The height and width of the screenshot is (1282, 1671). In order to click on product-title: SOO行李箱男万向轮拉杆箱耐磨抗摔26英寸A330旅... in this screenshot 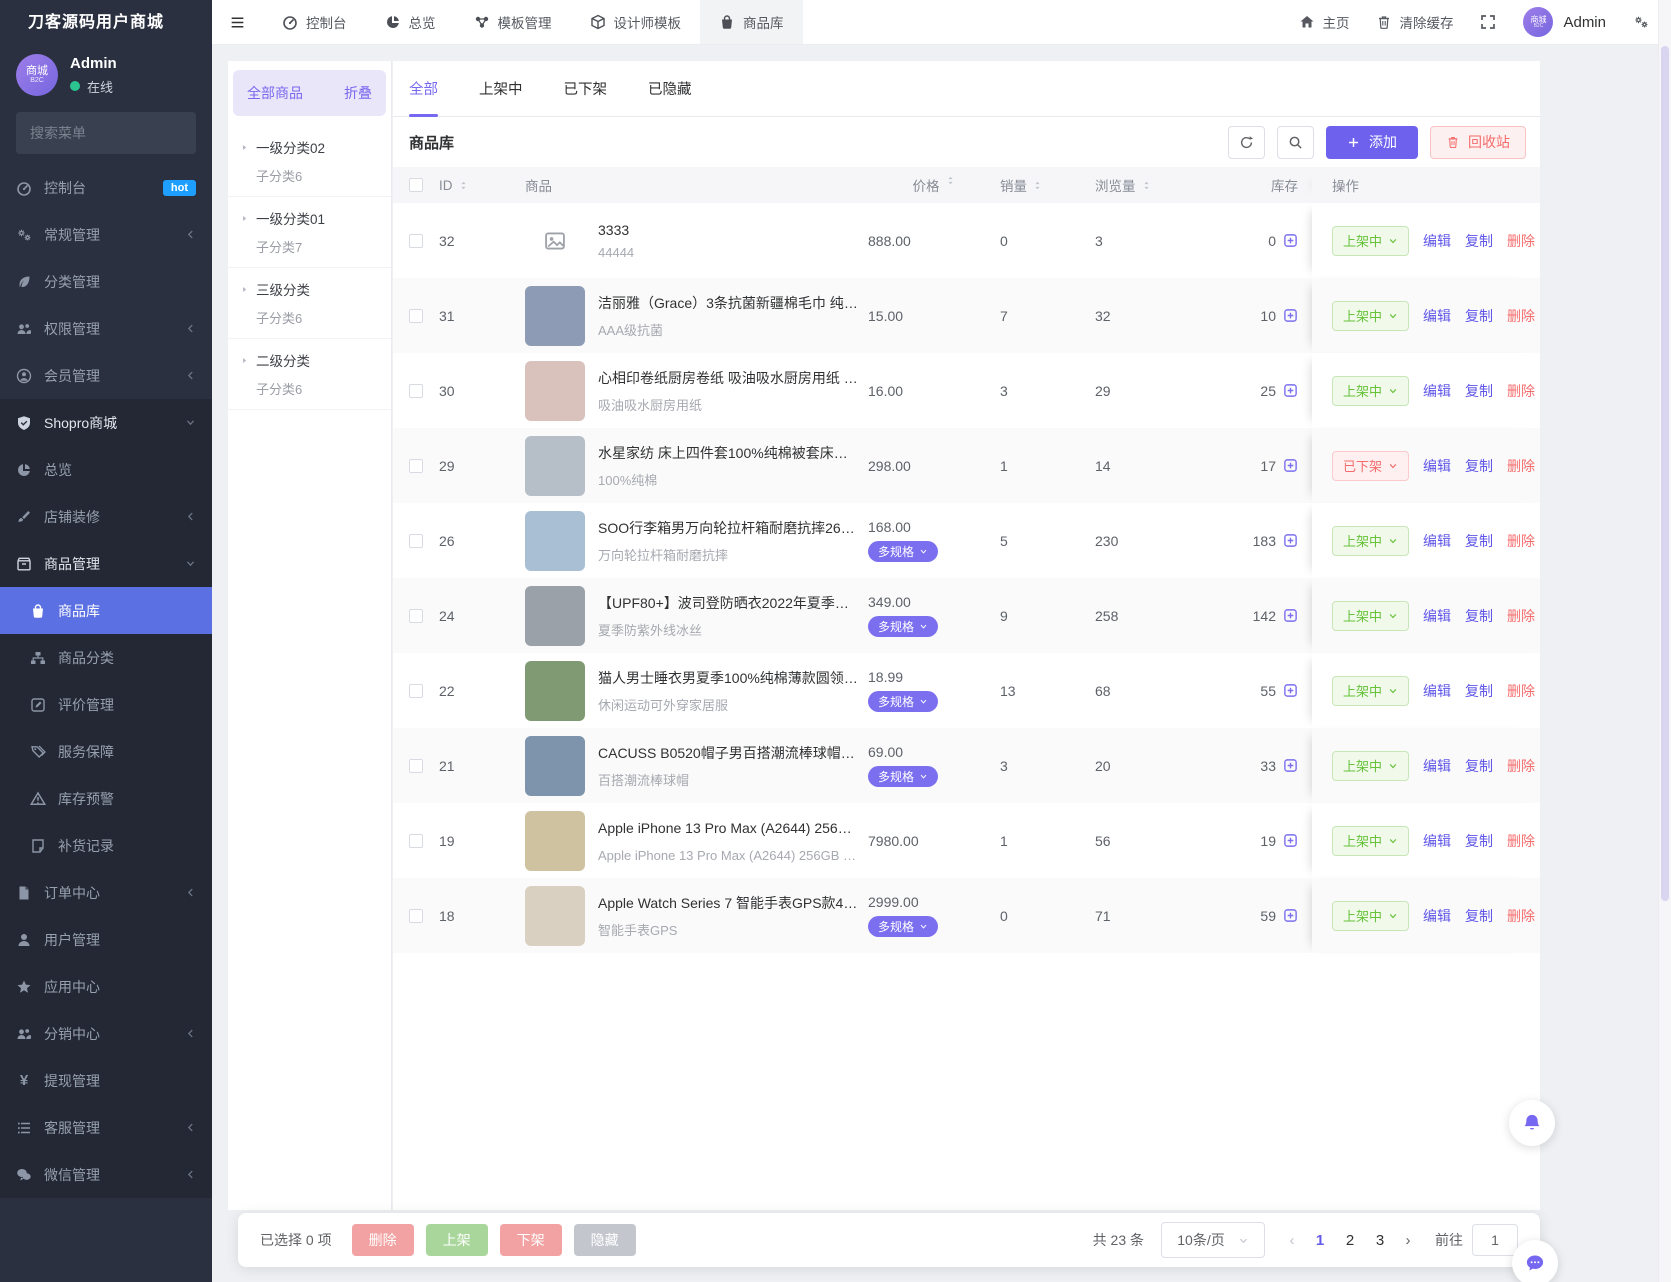, I will do `click(729, 528)`.